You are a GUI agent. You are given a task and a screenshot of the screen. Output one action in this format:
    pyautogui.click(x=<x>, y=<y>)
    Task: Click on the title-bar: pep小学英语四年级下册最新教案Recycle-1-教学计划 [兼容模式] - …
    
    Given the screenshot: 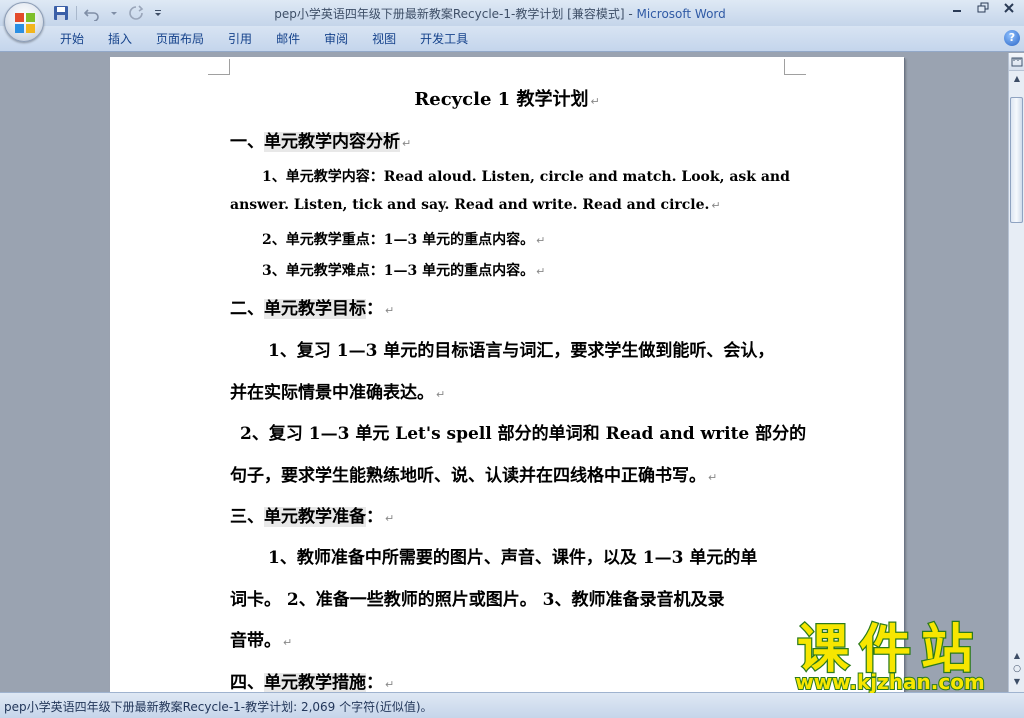 What is the action you would take?
    pyautogui.click(x=512, y=13)
    